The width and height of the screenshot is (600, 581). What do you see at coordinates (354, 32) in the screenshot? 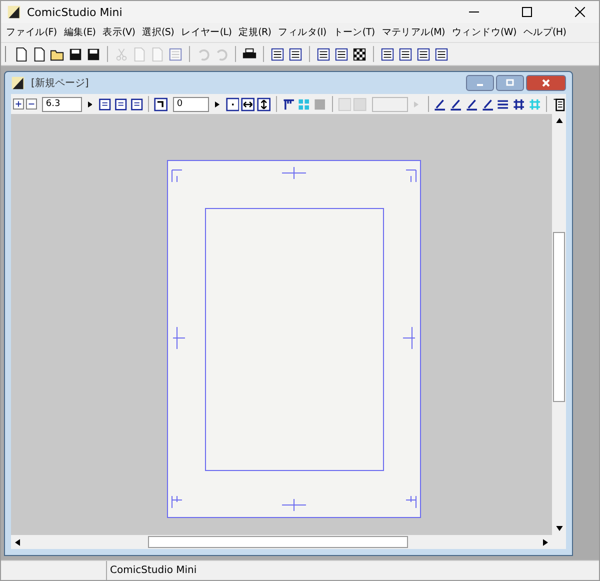
I see `menu-item: トーン(T)` at bounding box center [354, 32].